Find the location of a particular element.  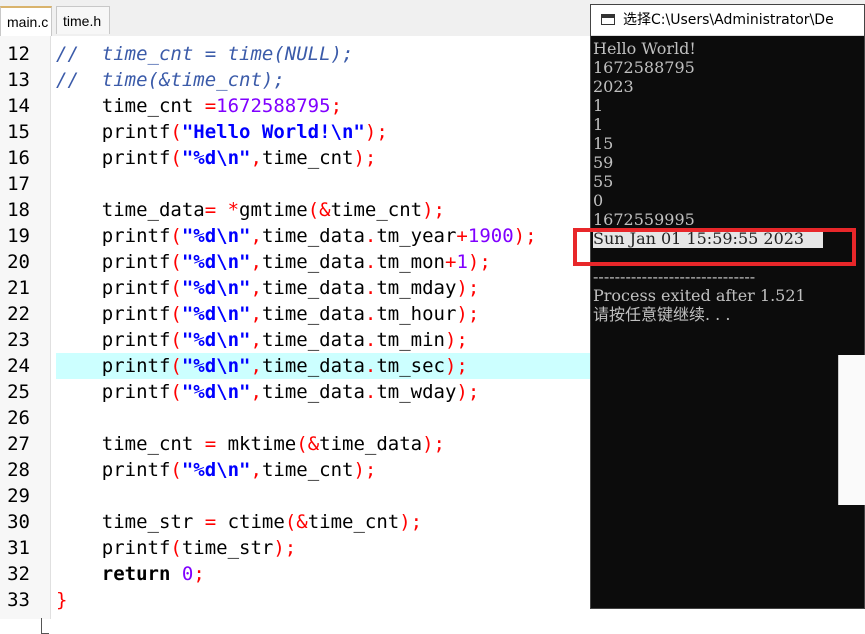

code-text: printf("%d\n",time_data.tm_mday); is located at coordinates (323, 288).